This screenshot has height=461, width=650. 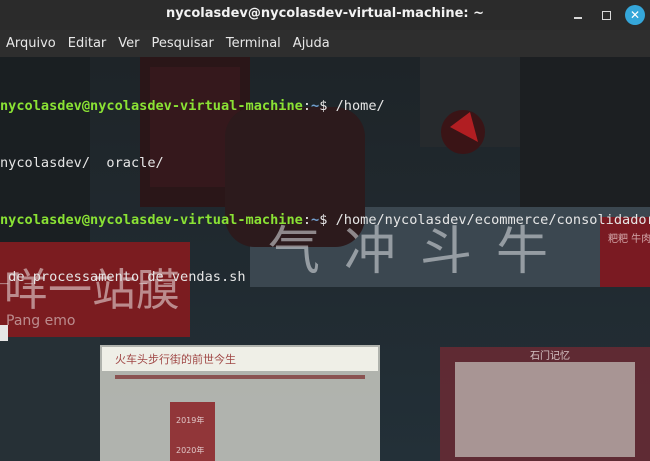 I want to click on window-title: nycolasdev@nycolasdev-virtual-machine: ~, so click(x=325, y=13).